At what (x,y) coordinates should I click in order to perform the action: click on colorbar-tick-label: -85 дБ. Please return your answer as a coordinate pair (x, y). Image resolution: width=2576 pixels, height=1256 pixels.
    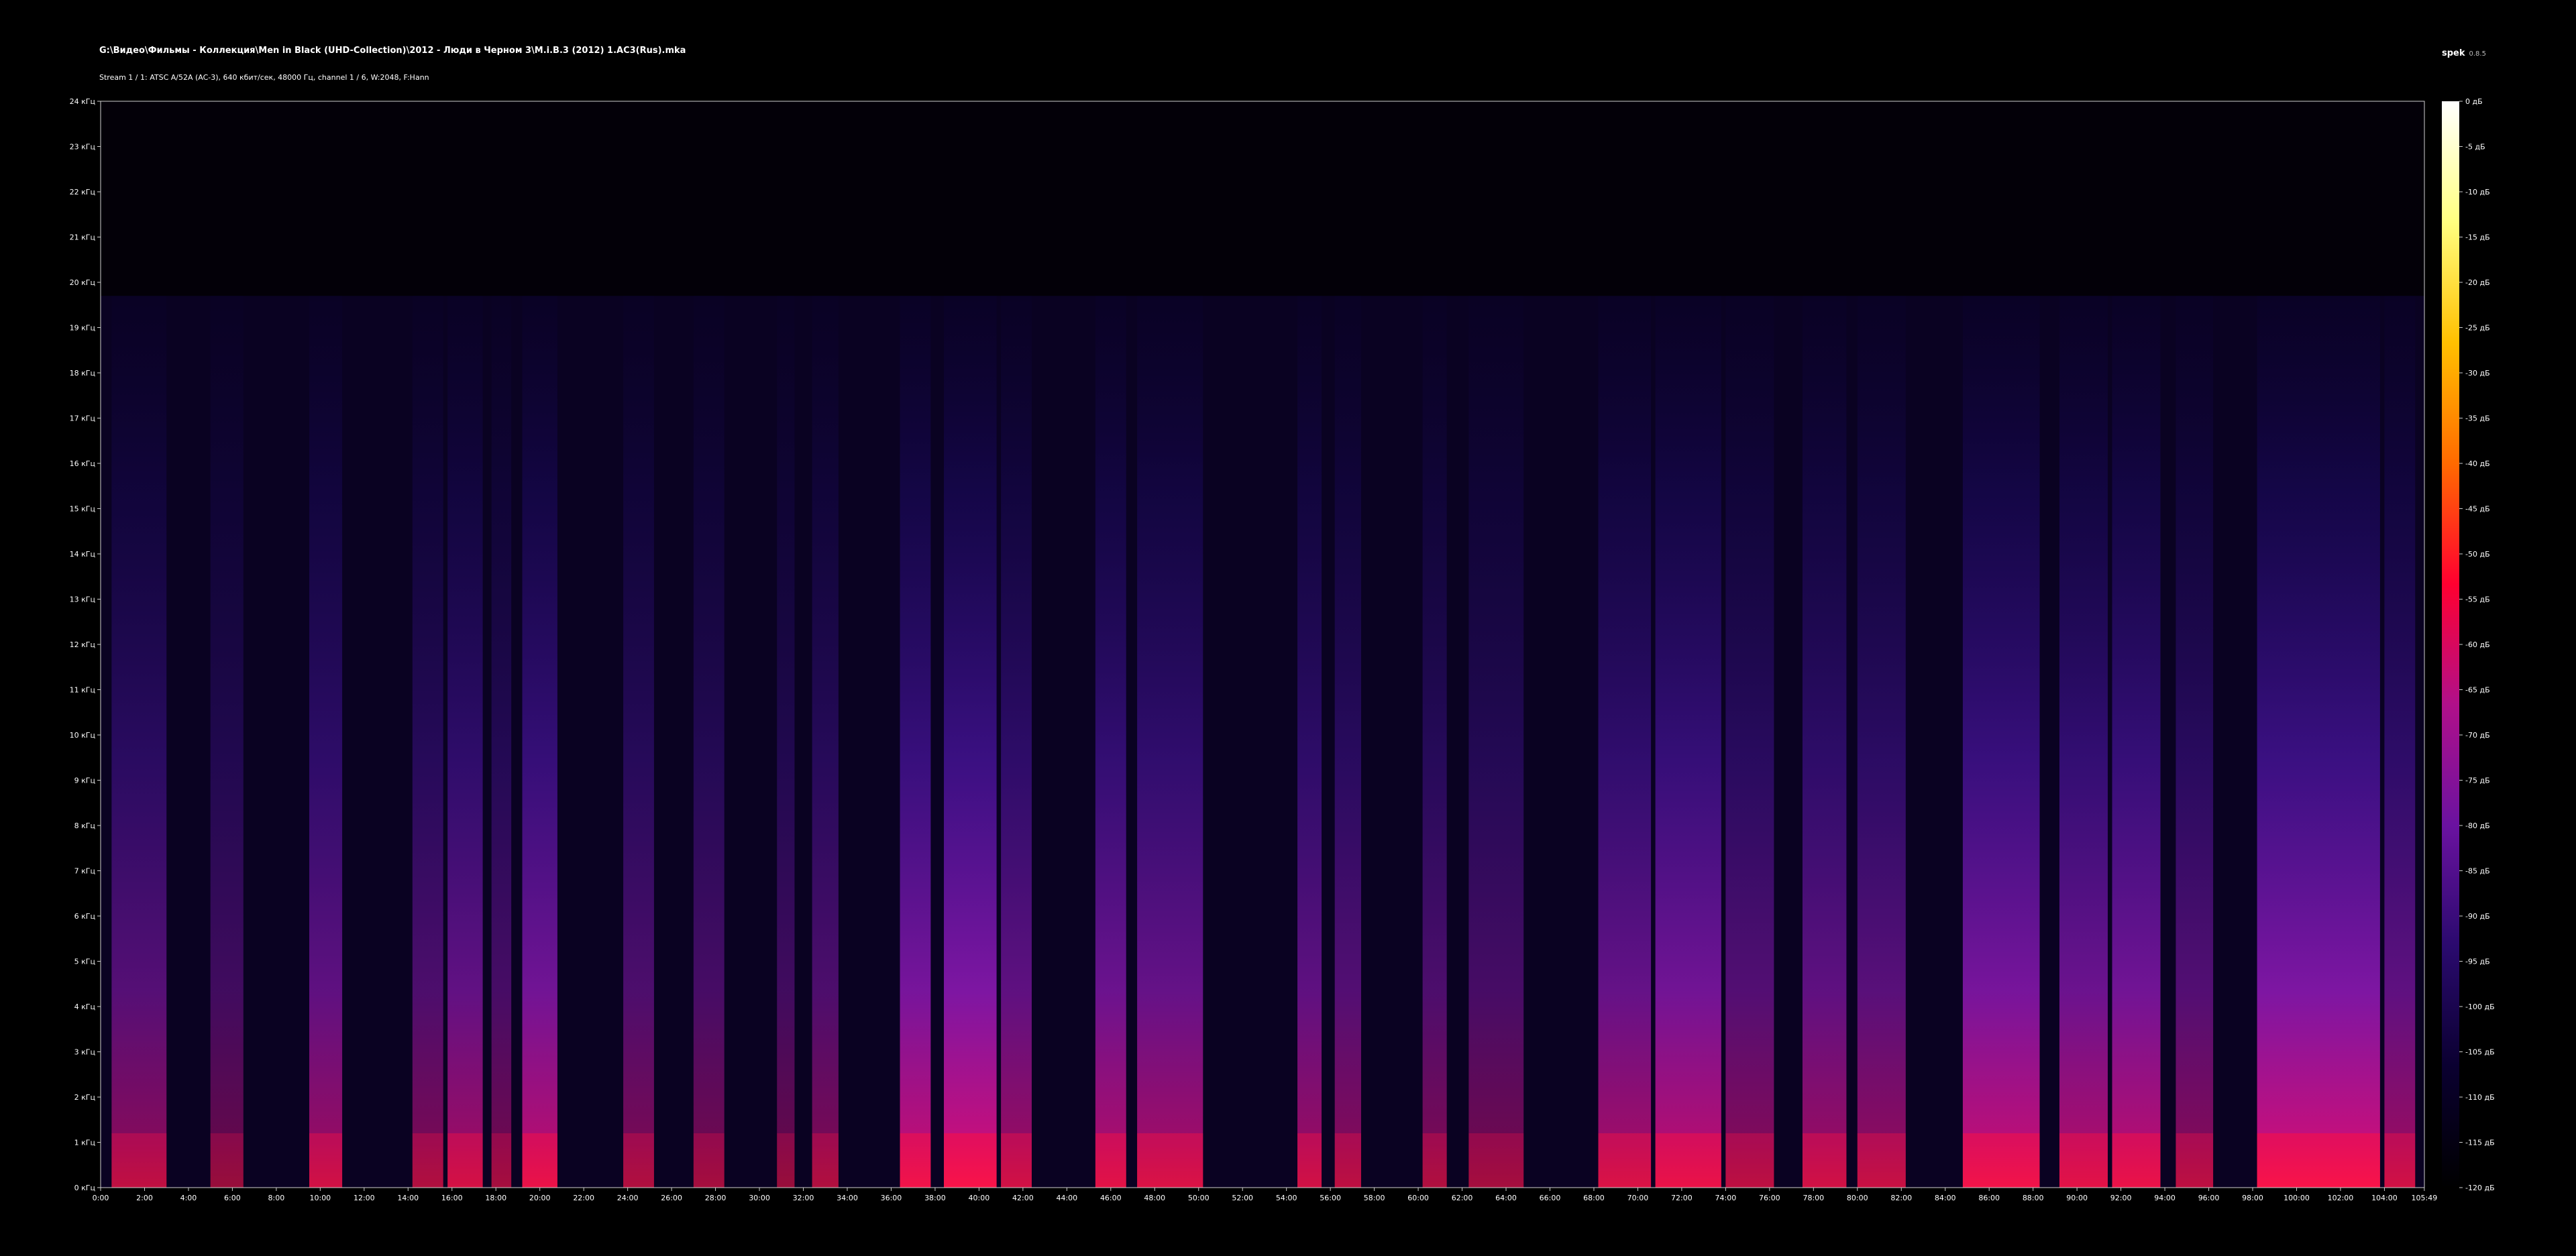
    Looking at the image, I should click on (2477, 871).